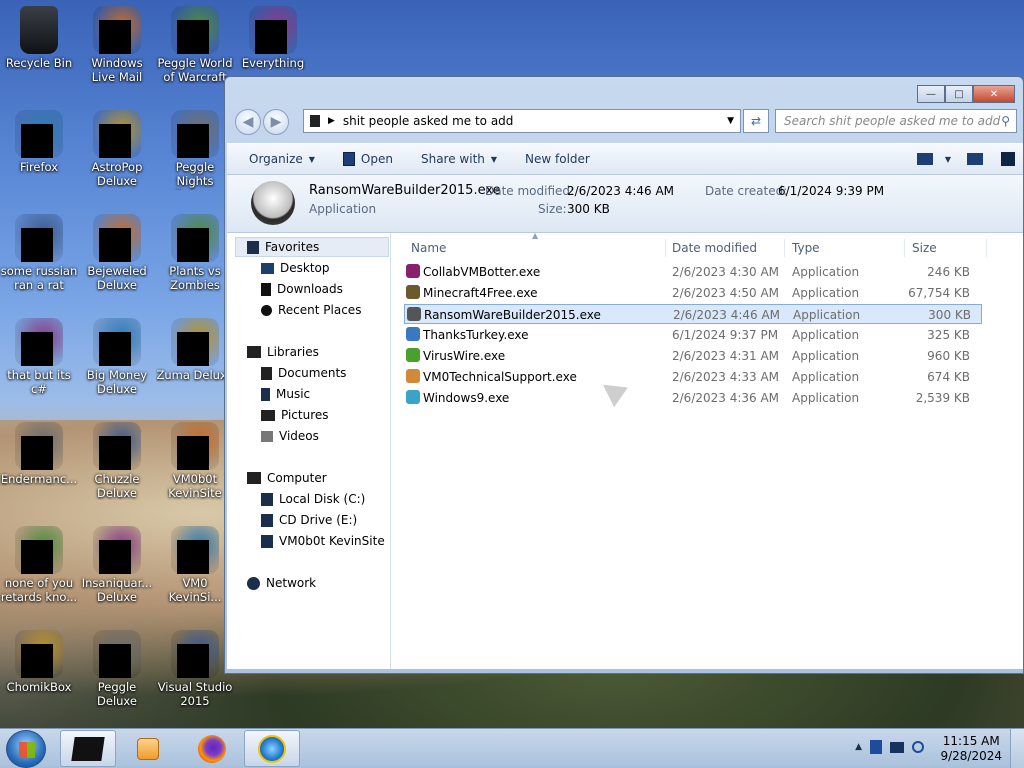  I want to click on open-button: Open, so click(368, 159).